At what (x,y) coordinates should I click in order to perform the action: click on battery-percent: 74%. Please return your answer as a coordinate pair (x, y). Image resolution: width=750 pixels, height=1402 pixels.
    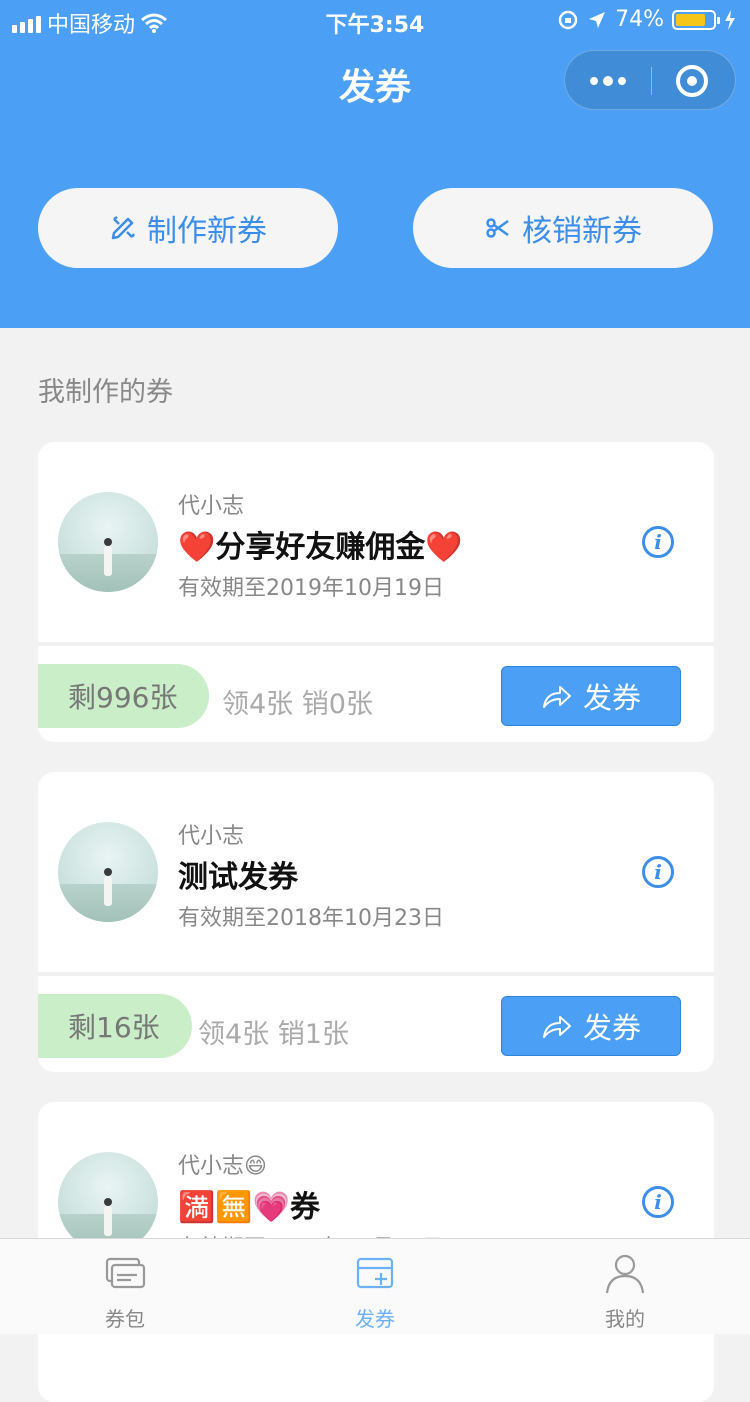
    Looking at the image, I should click on (639, 19).